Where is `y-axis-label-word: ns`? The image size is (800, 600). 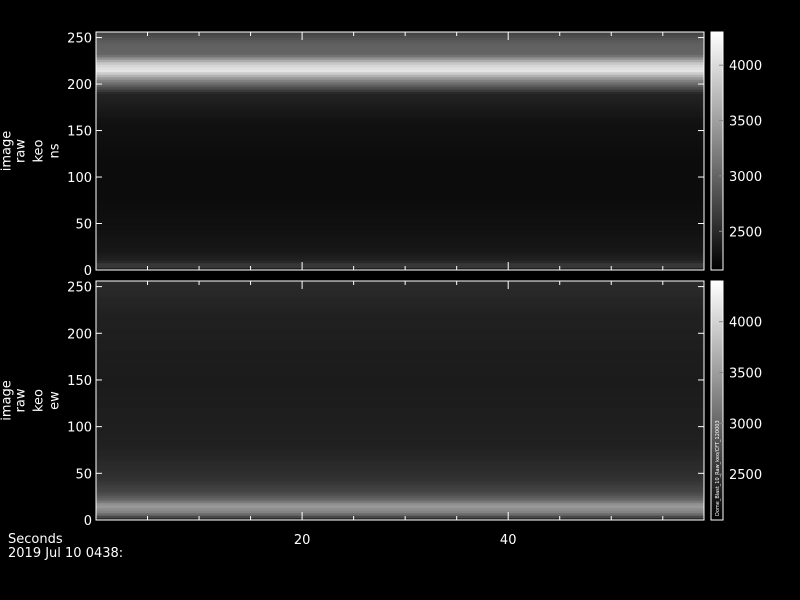 y-axis-label-word: ns is located at coordinates (55, 150).